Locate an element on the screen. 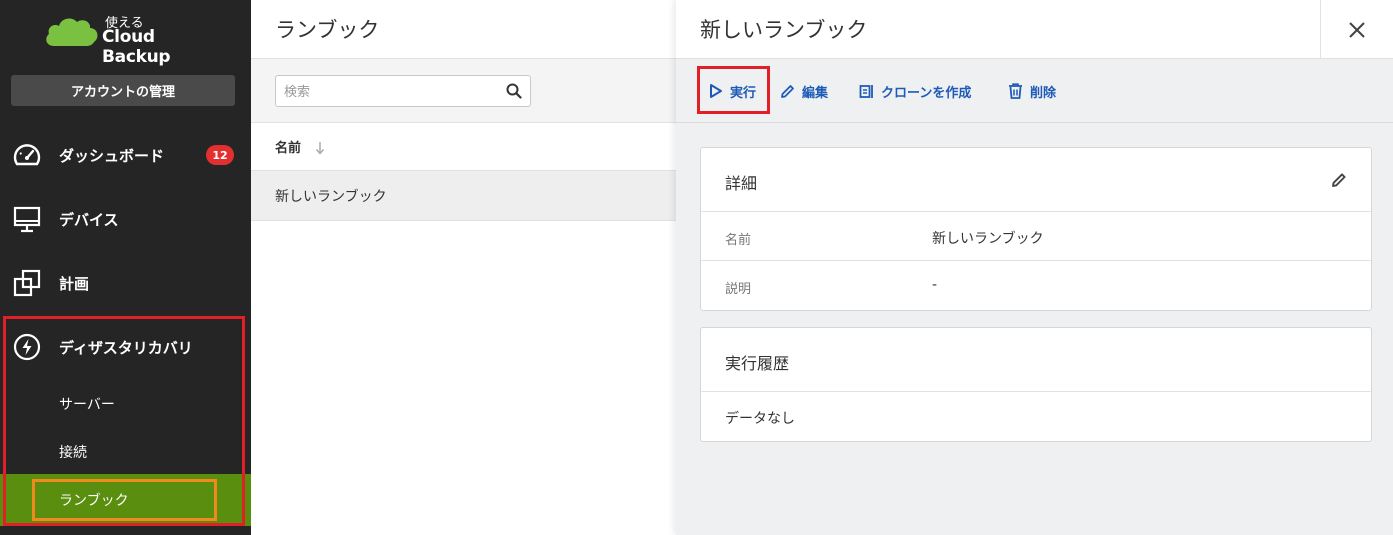 This screenshot has height=535, width=1393. search-box is located at coordinates (403, 91).